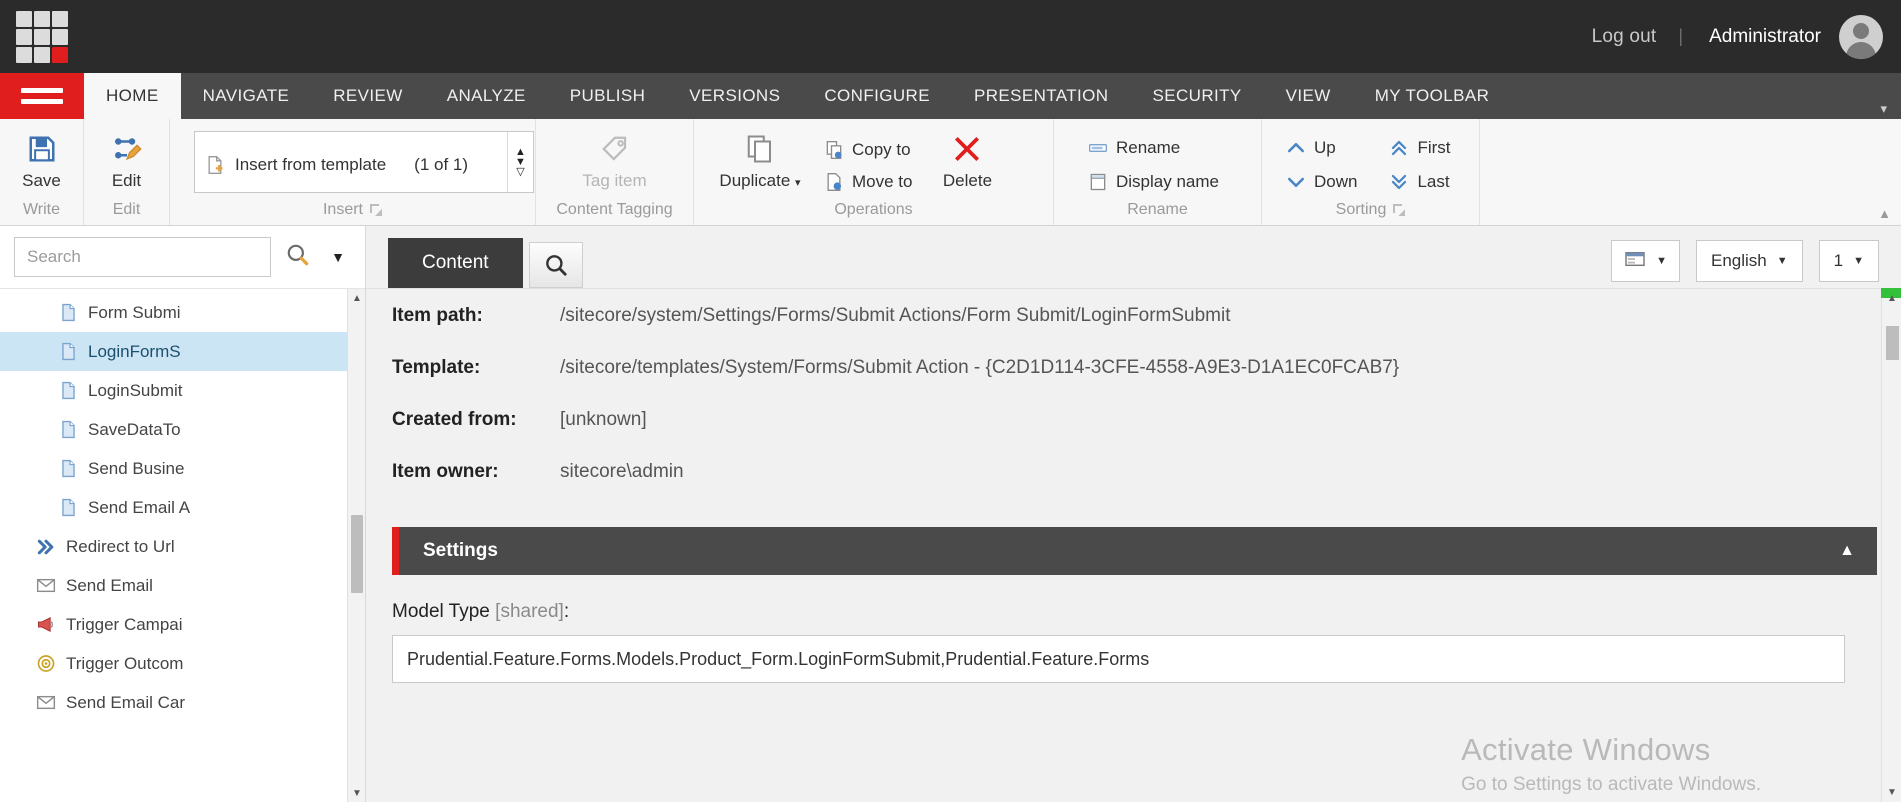 The height and width of the screenshot is (803, 1901). What do you see at coordinates (1134, 551) in the screenshot?
I see `settings-section-header: Settings ▲` at bounding box center [1134, 551].